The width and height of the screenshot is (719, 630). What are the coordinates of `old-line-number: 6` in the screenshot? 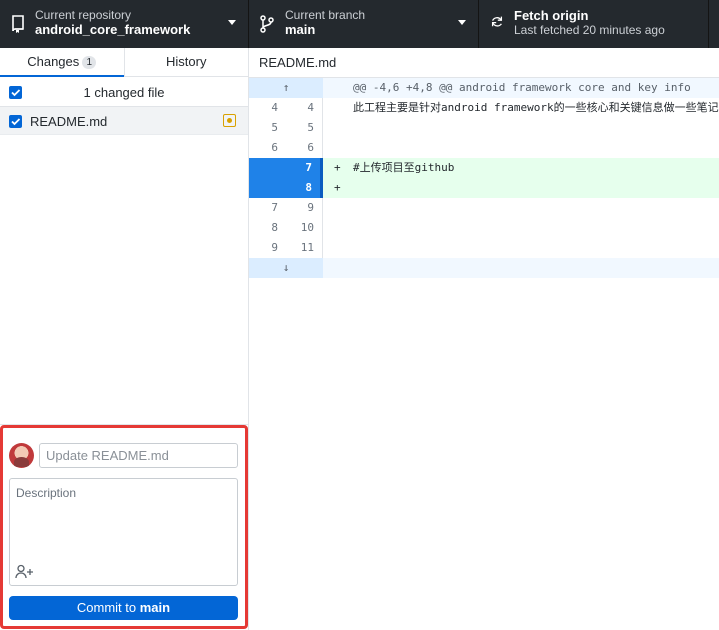 It's located at (274, 147).